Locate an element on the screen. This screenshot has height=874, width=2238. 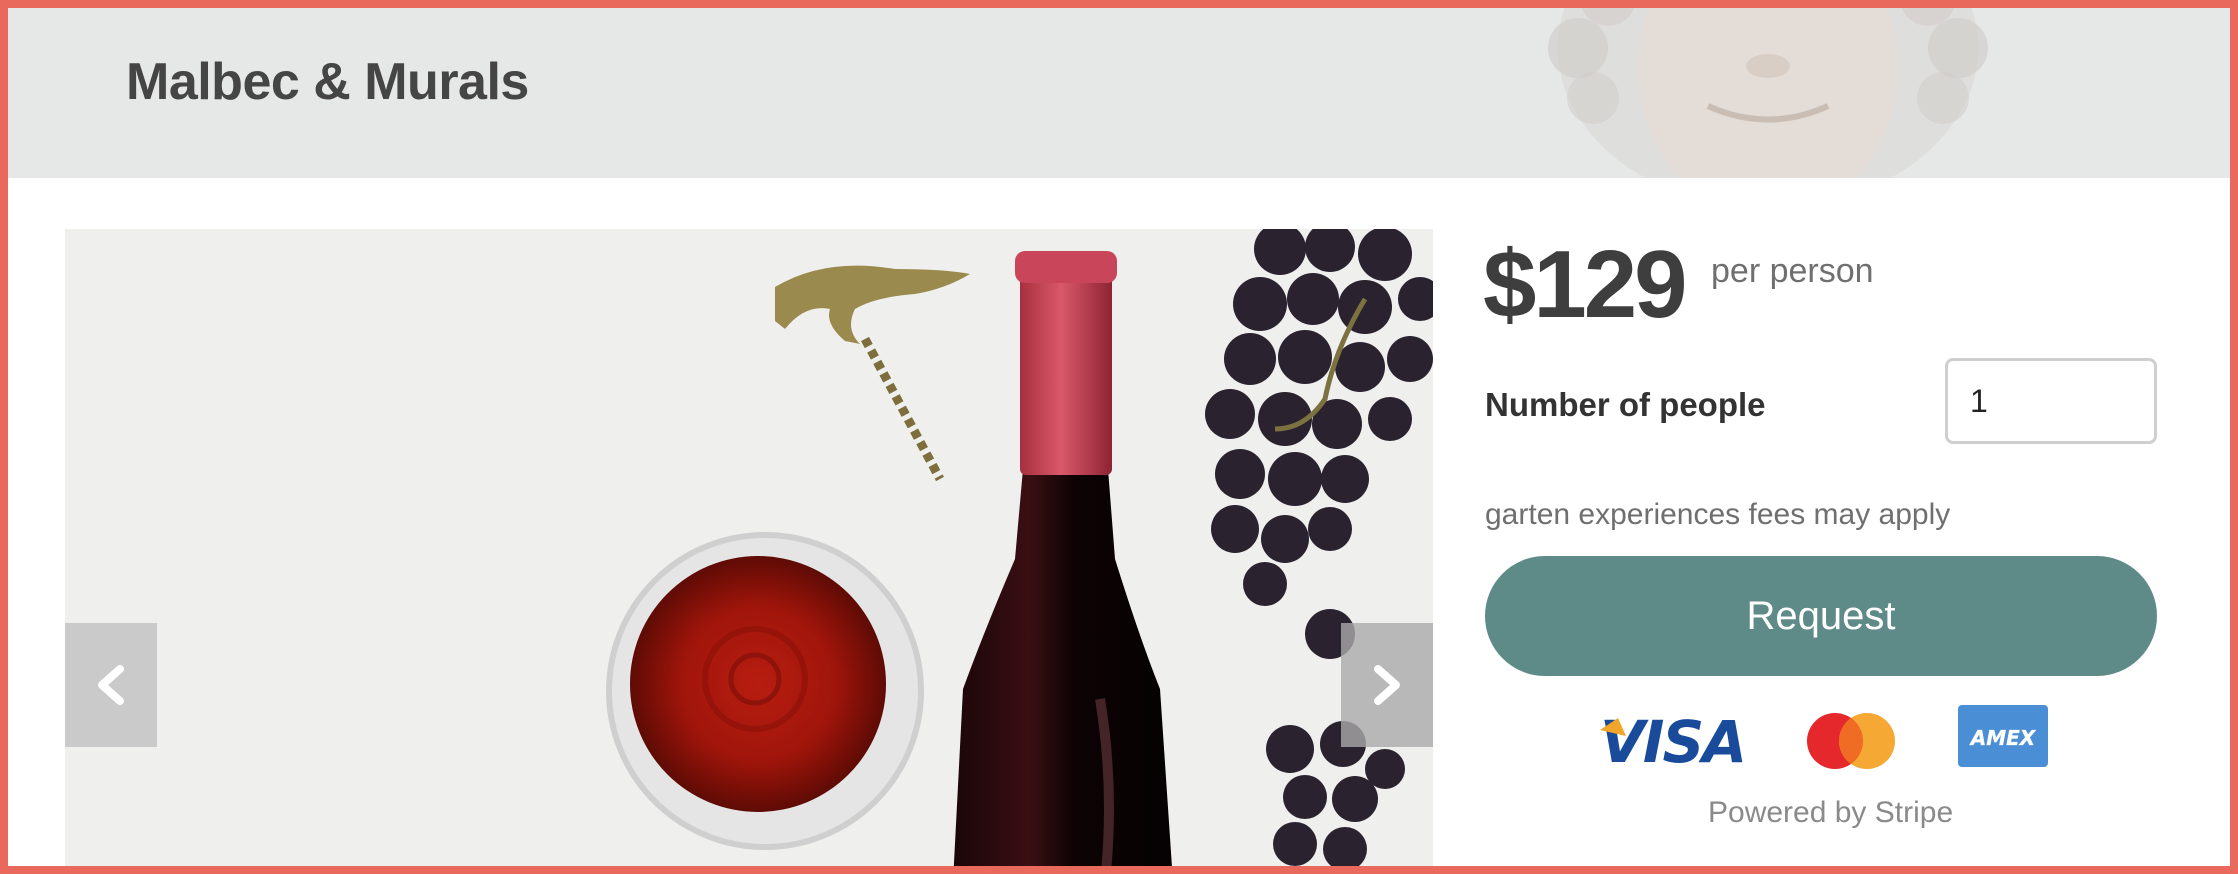
page-title: Malbec & Murals is located at coordinates (327, 82).